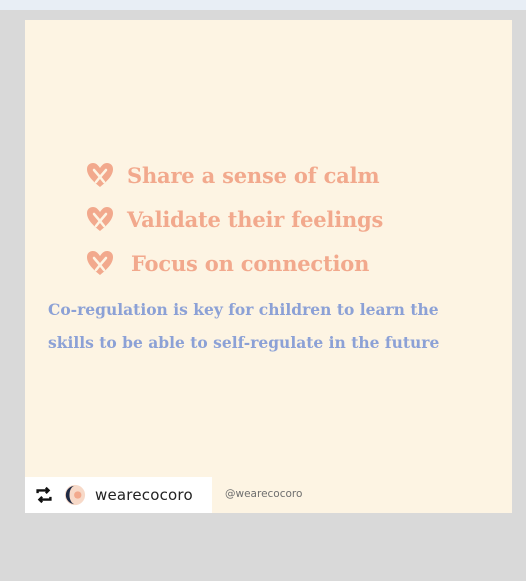 The height and width of the screenshot is (581, 526). Describe the element at coordinates (264, 494) in the screenshot. I see `handle-text: @wearecocoro` at that location.